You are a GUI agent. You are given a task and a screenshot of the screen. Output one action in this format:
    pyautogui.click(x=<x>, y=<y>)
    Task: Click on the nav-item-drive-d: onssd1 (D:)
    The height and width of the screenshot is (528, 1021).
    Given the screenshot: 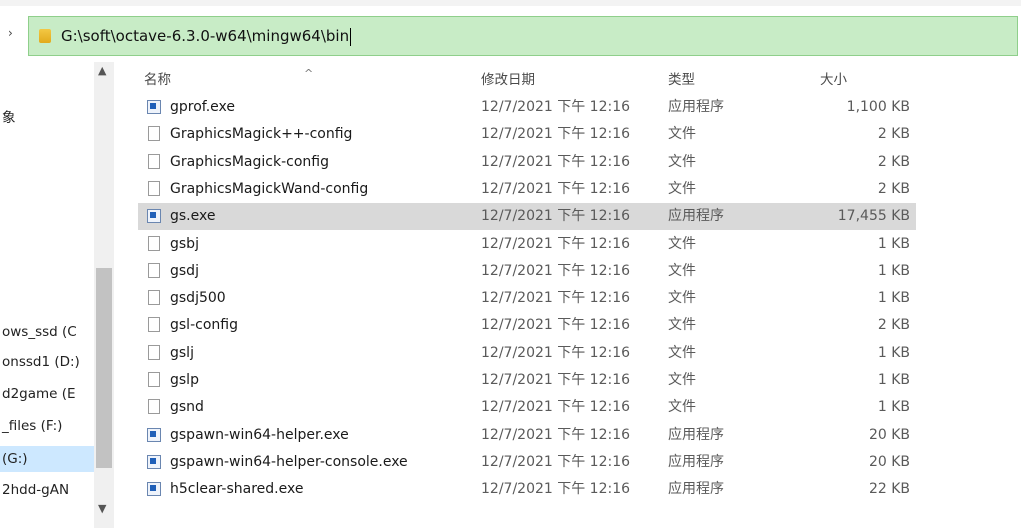 What is the action you would take?
    pyautogui.click(x=47, y=362)
    